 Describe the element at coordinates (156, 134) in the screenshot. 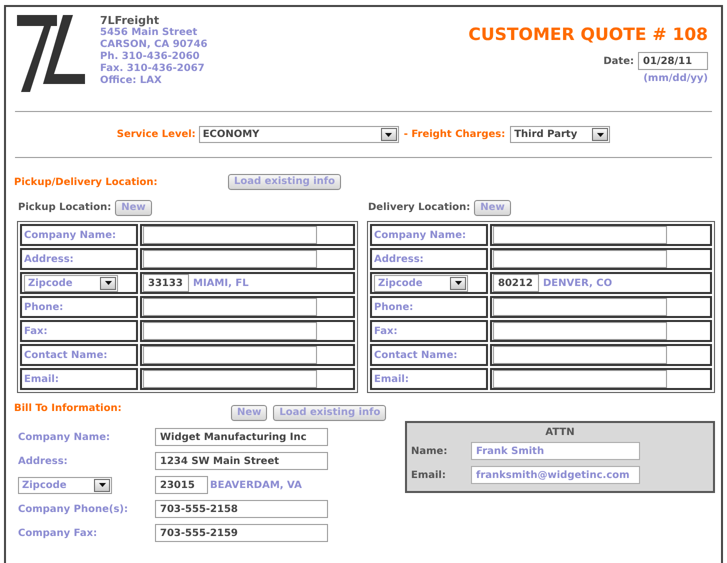

I see `service-level-label: Service Level:` at that location.